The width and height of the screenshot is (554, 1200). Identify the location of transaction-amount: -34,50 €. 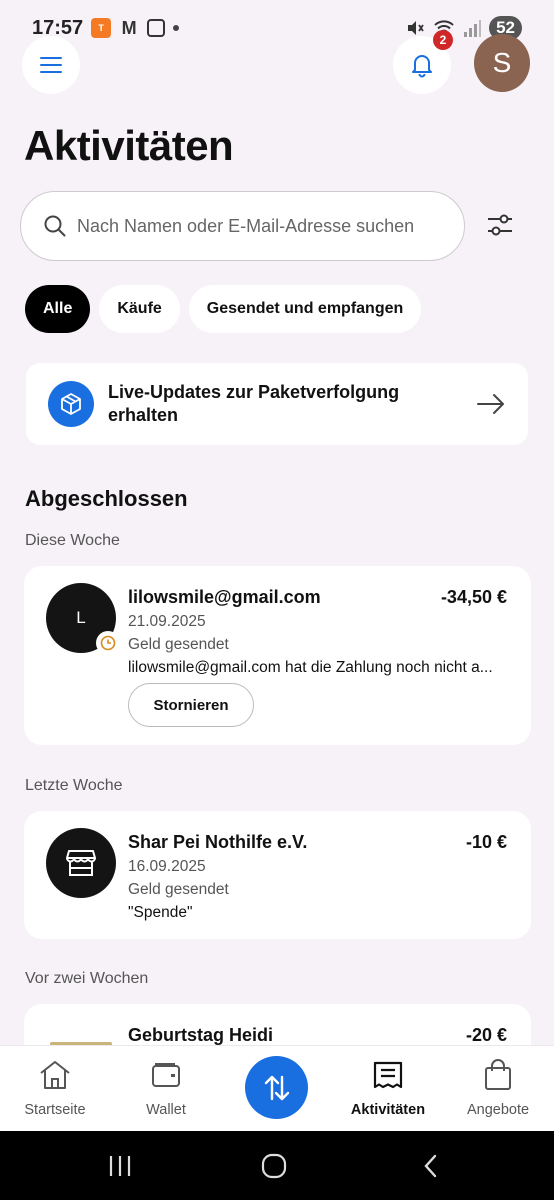
(473, 597).